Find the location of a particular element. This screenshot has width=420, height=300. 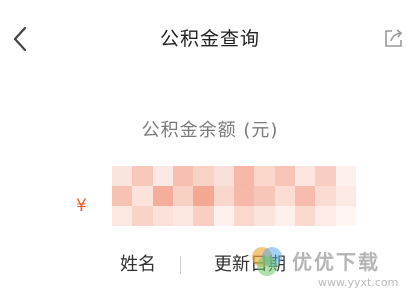

watermark-text: 优优下载 is located at coordinates (336, 262).